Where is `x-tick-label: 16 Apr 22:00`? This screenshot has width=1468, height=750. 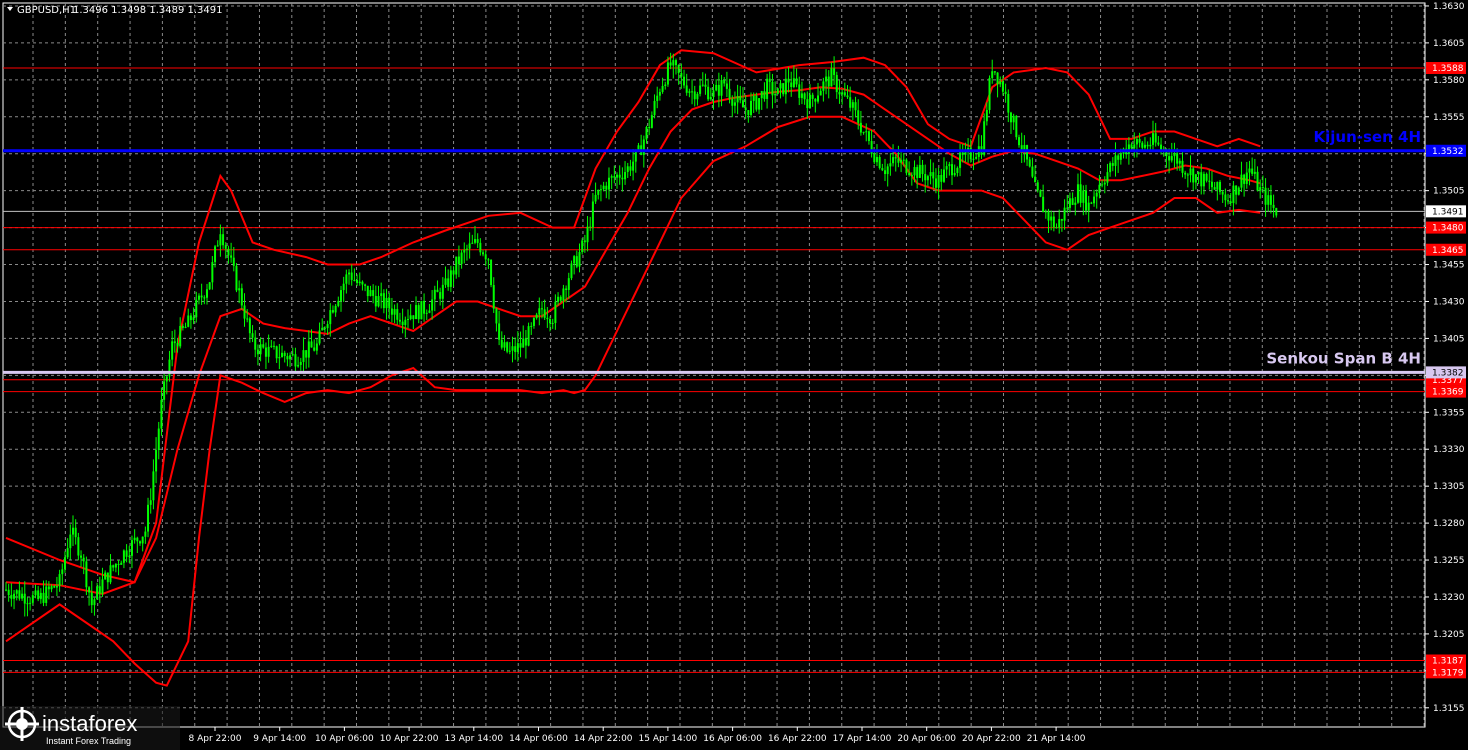 x-tick-label: 16 Apr 22:00 is located at coordinates (797, 739).